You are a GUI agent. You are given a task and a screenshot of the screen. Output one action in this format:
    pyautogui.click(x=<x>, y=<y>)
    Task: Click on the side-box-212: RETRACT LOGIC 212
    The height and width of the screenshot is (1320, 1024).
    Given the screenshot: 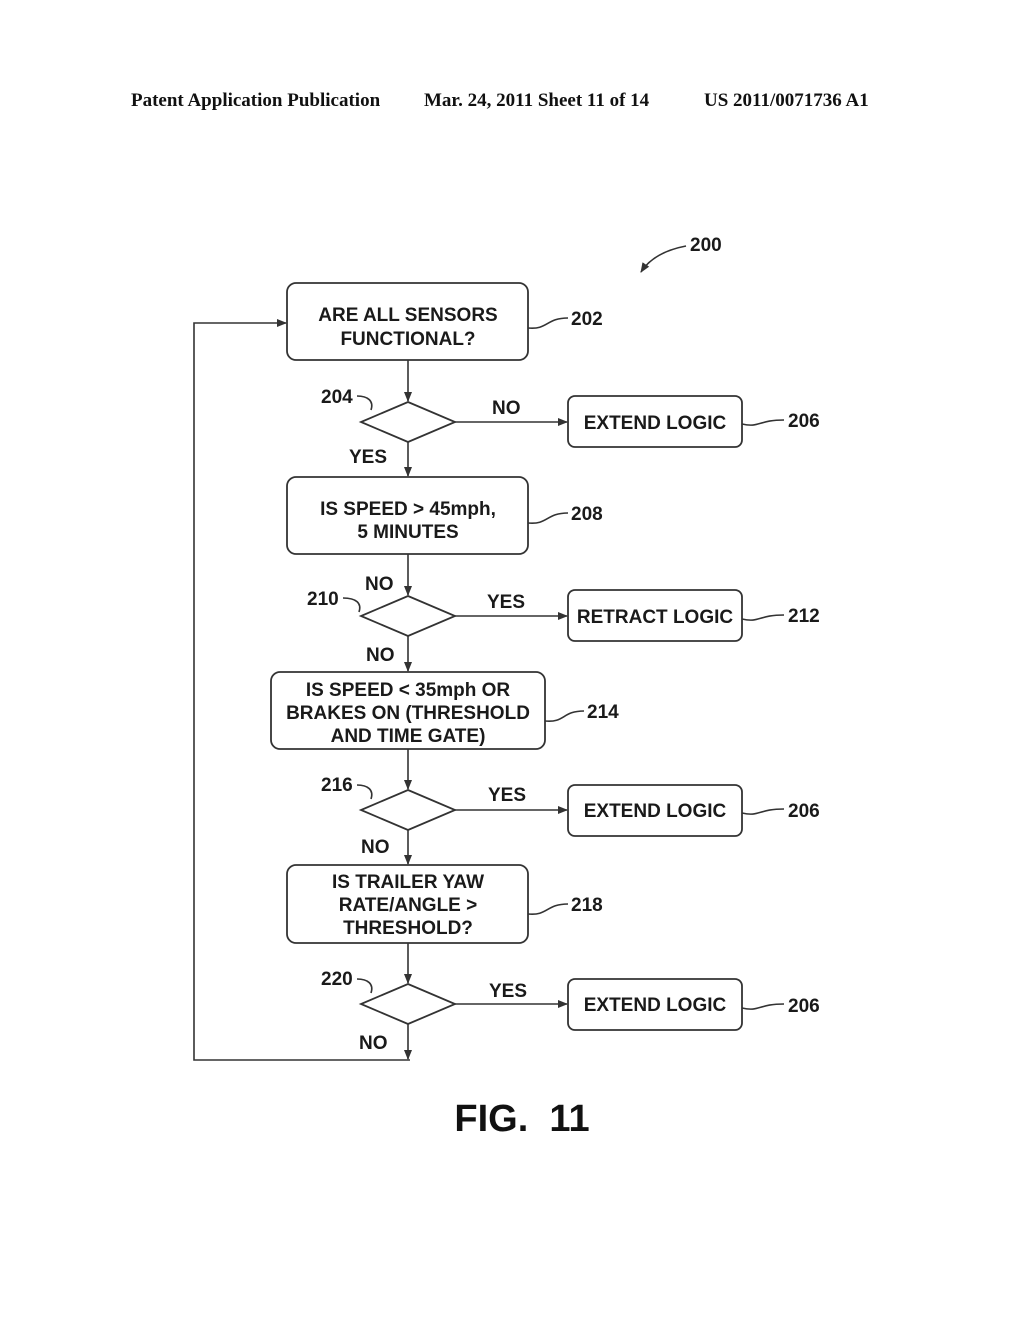 What is the action you would take?
    pyautogui.click(x=693, y=615)
    